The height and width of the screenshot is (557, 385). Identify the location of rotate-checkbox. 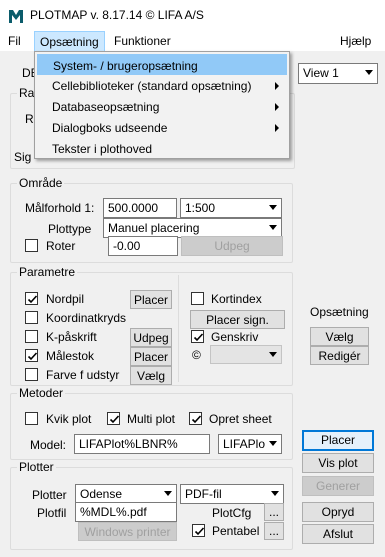
(31, 245).